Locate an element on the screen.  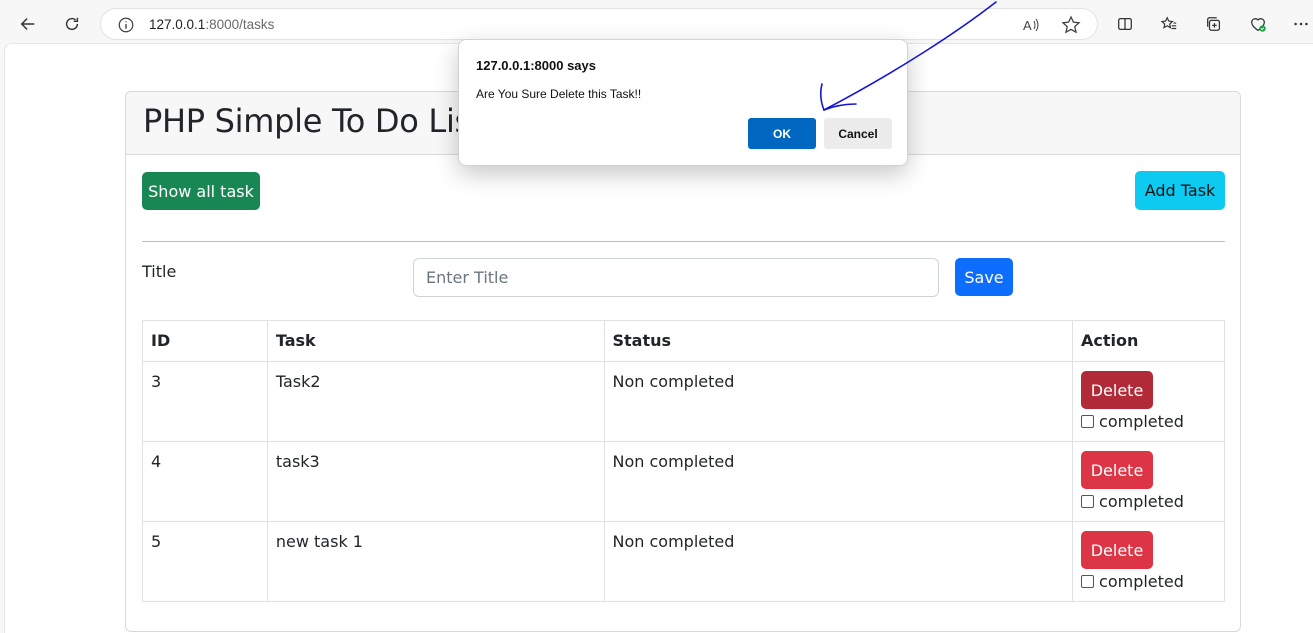
cell-task: Task2 is located at coordinates (435, 401).